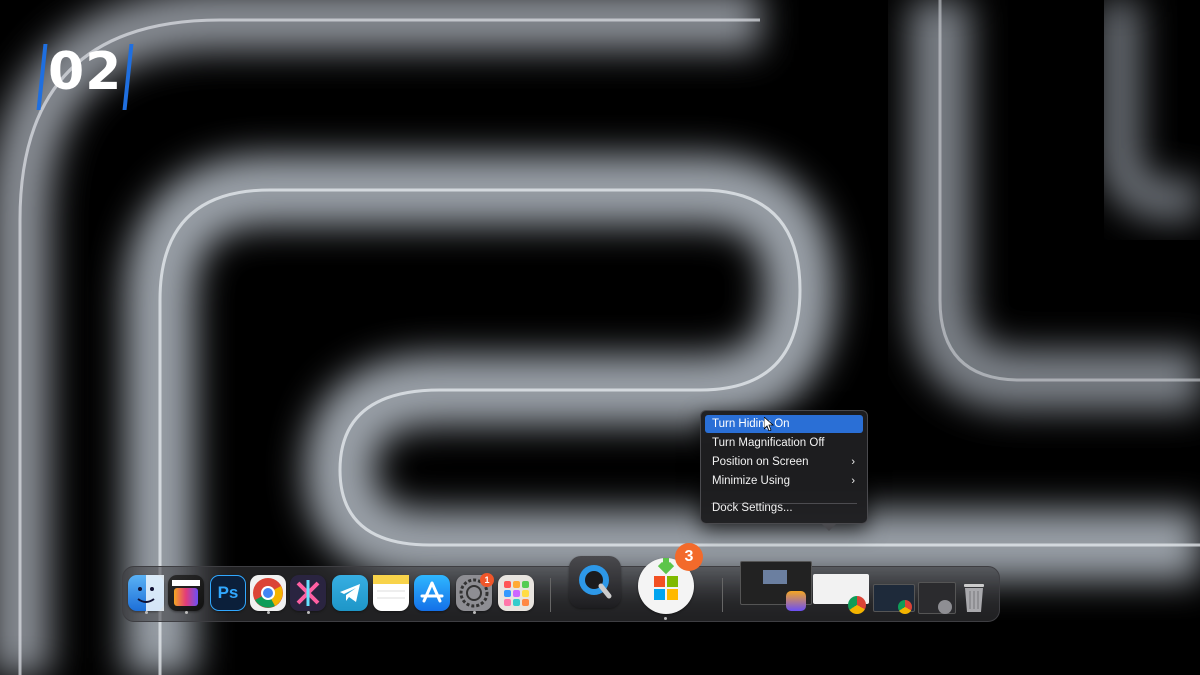  I want to click on badge-right-bar, so click(128, 77).